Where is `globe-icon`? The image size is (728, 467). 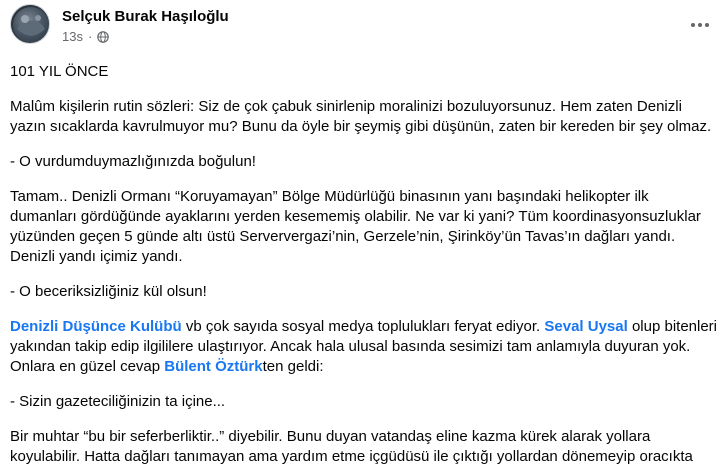 globe-icon is located at coordinates (103, 36).